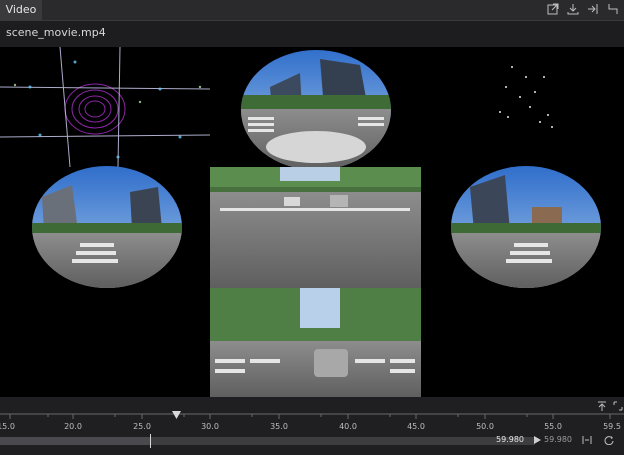  What do you see at coordinates (312, 10) in the screenshot?
I see `panel-tab-bar: Video` at bounding box center [312, 10].